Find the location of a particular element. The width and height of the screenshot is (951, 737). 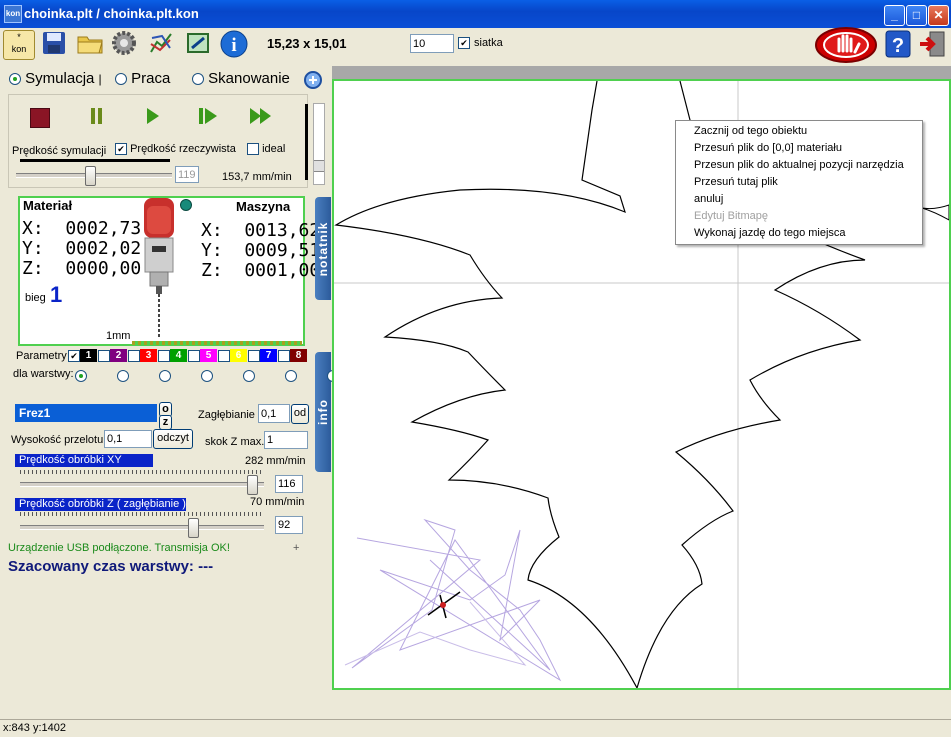

layer-swatch-4: 4 is located at coordinates (178, 355).